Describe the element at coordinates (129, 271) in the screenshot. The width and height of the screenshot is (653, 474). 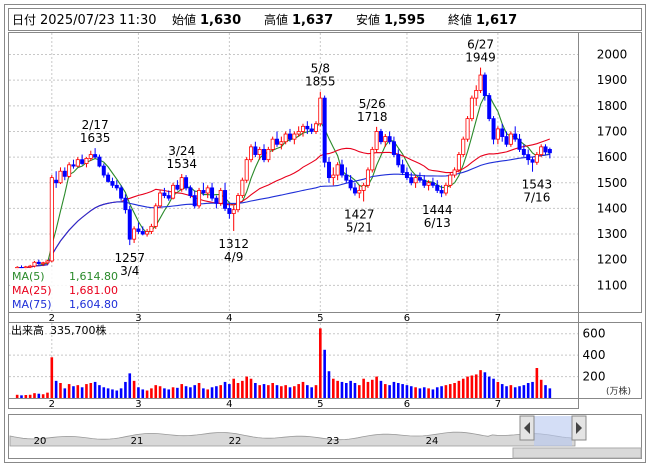
I see `low-annotation-date: 3/4` at that location.